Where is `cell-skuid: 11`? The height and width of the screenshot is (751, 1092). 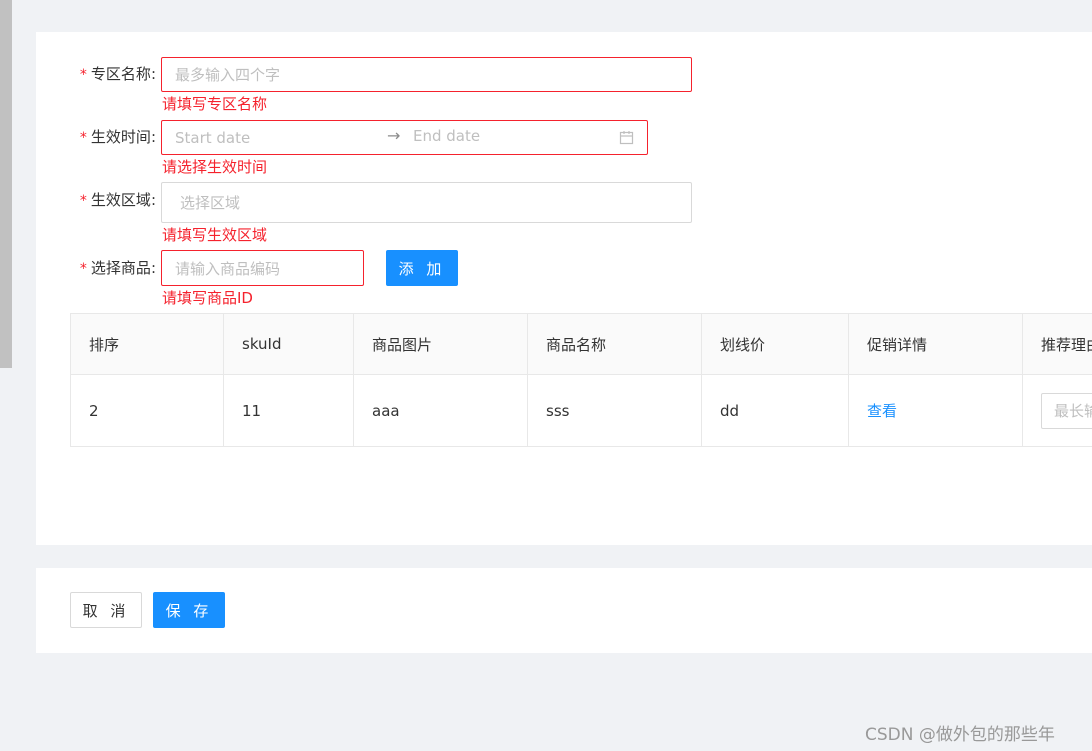
cell-skuid: 11 is located at coordinates (289, 410).